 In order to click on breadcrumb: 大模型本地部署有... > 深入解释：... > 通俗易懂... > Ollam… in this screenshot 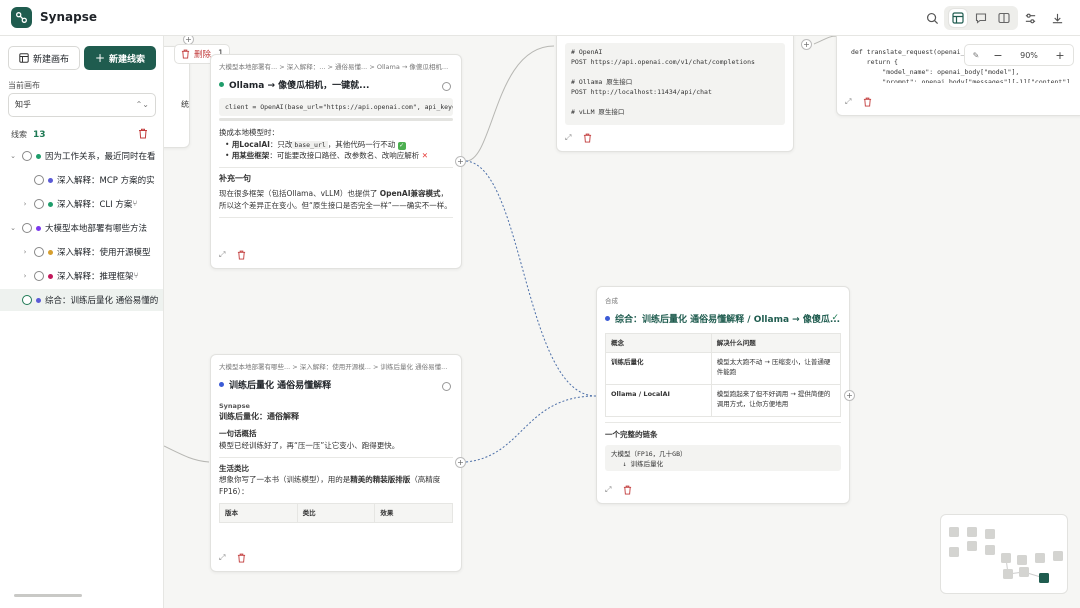, I will do `click(334, 67)`.